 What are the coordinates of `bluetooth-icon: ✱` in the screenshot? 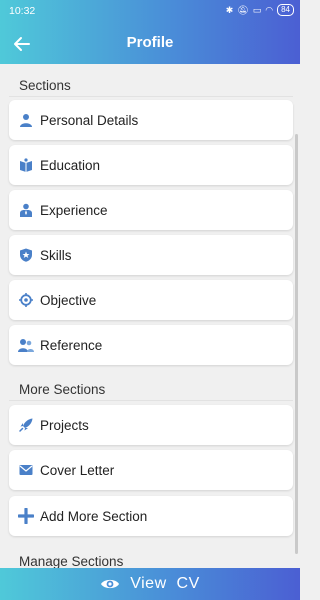 It's located at (229, 9).